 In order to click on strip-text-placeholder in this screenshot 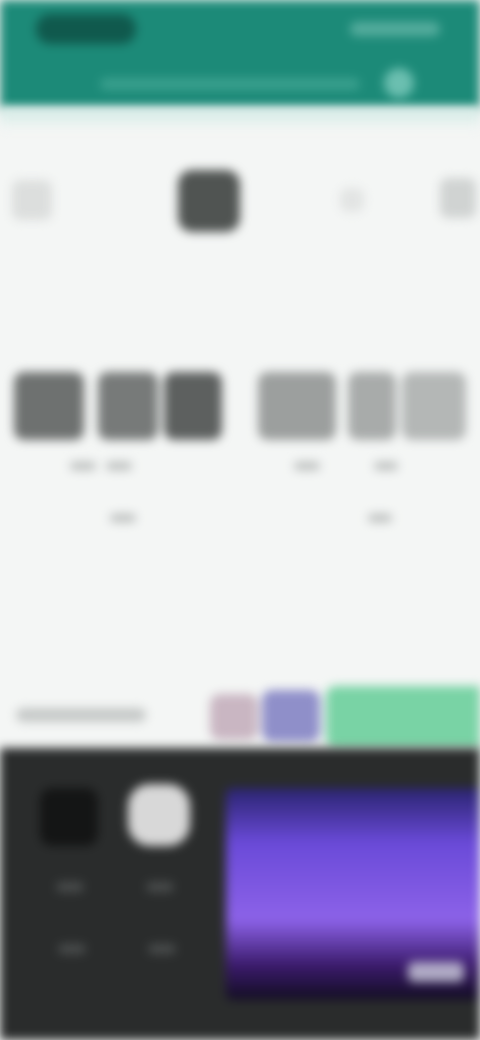, I will do `click(81, 715)`.